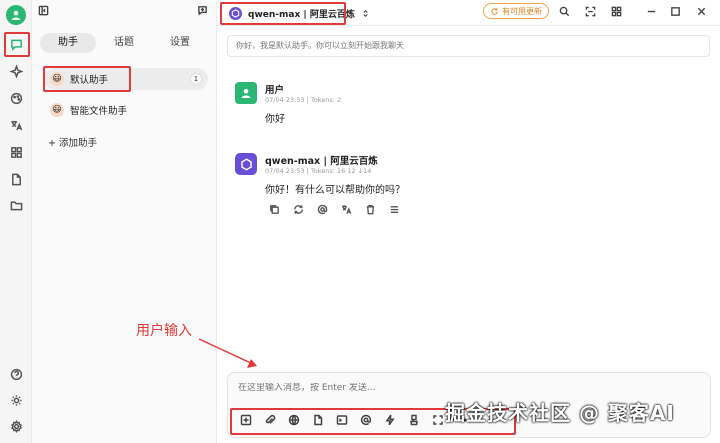  I want to click on new-topic-tool, so click(246, 420).